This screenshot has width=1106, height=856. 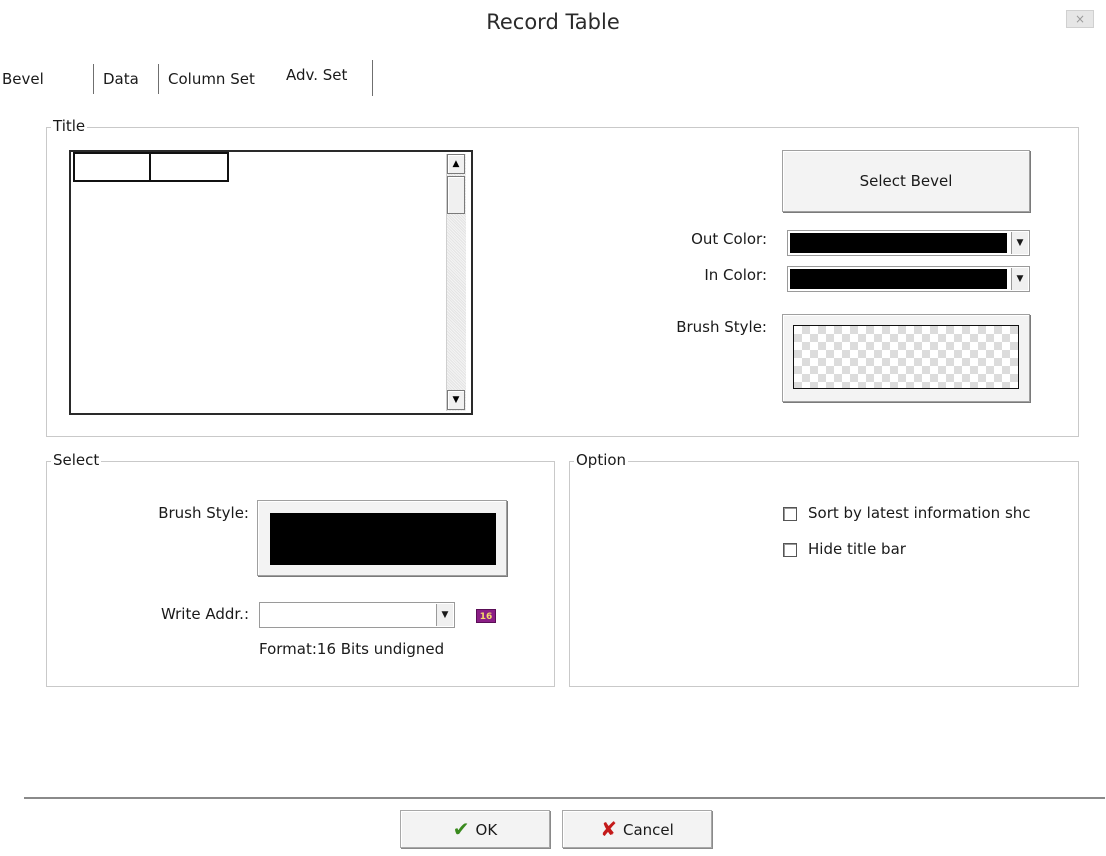 I want to click on brush-style-button, so click(x=906, y=358).